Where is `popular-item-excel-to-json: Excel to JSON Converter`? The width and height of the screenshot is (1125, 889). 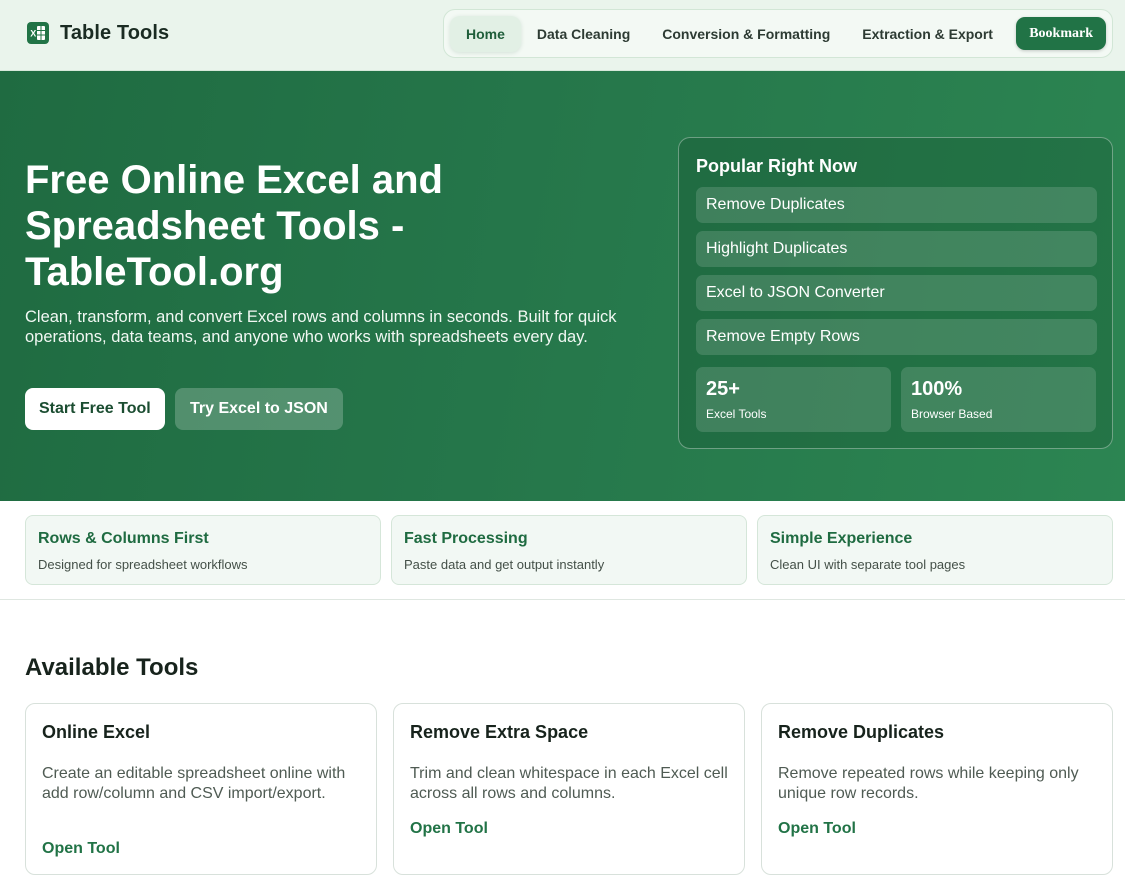 popular-item-excel-to-json: Excel to JSON Converter is located at coordinates (896, 293).